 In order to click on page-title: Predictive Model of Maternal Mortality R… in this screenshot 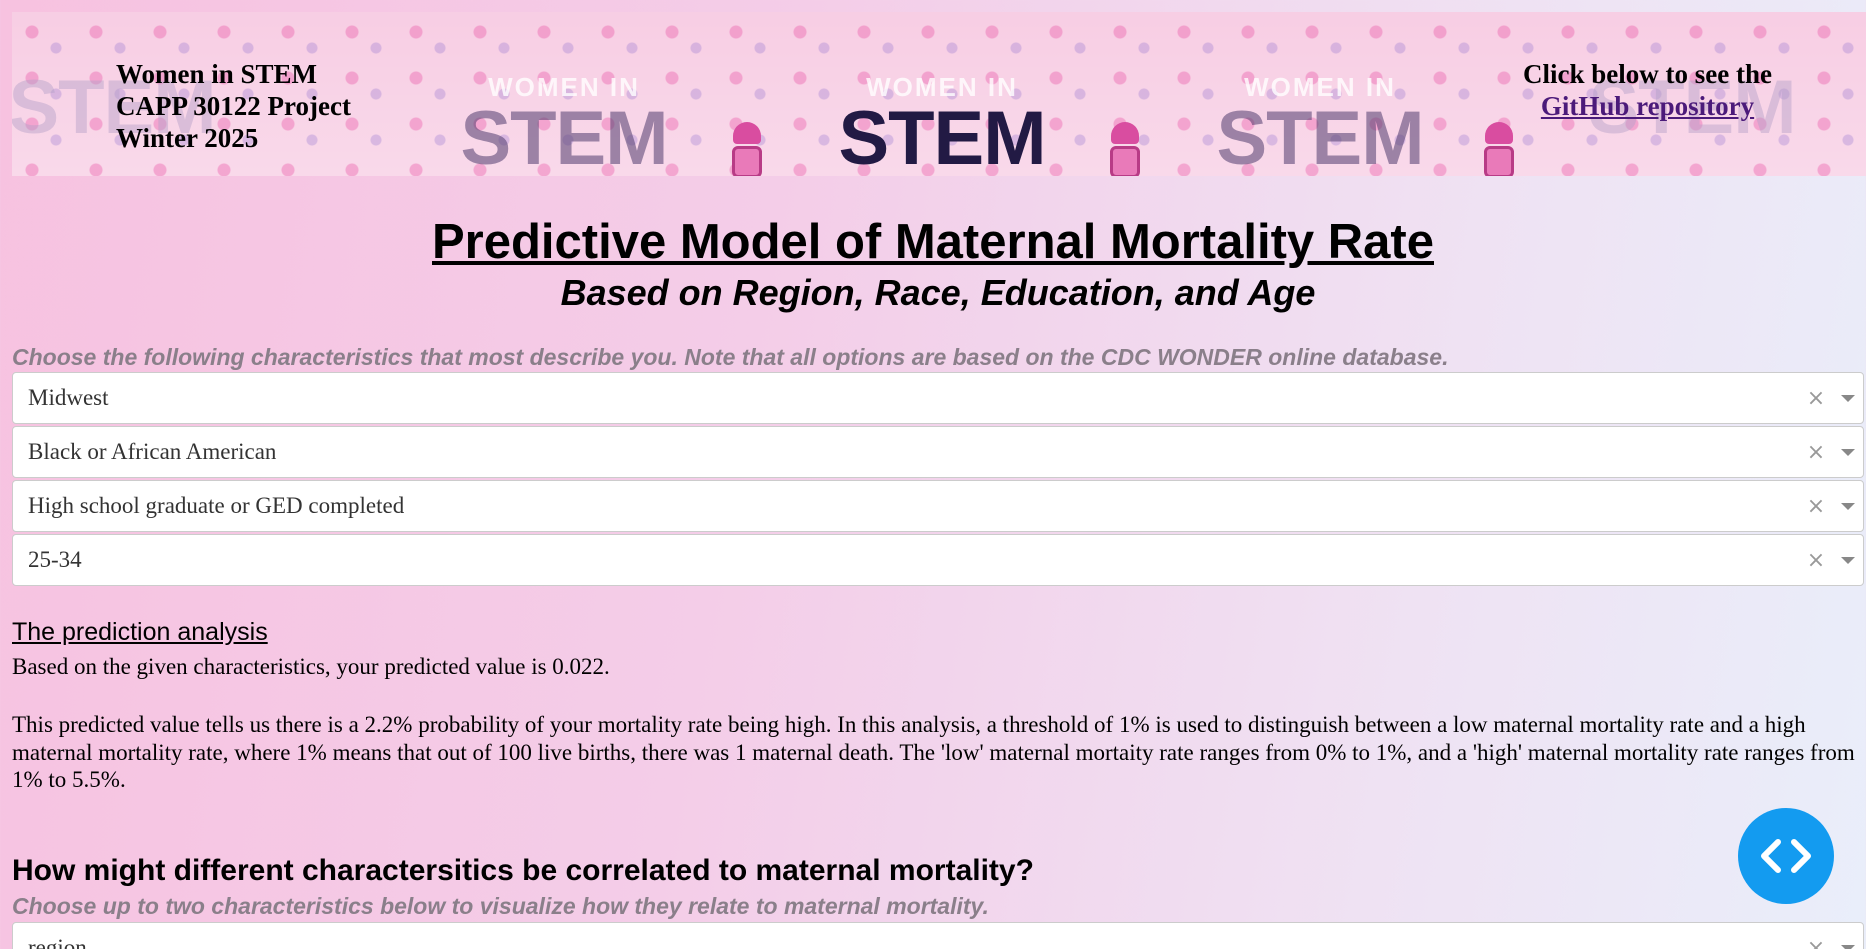, I will do `click(933, 242)`.